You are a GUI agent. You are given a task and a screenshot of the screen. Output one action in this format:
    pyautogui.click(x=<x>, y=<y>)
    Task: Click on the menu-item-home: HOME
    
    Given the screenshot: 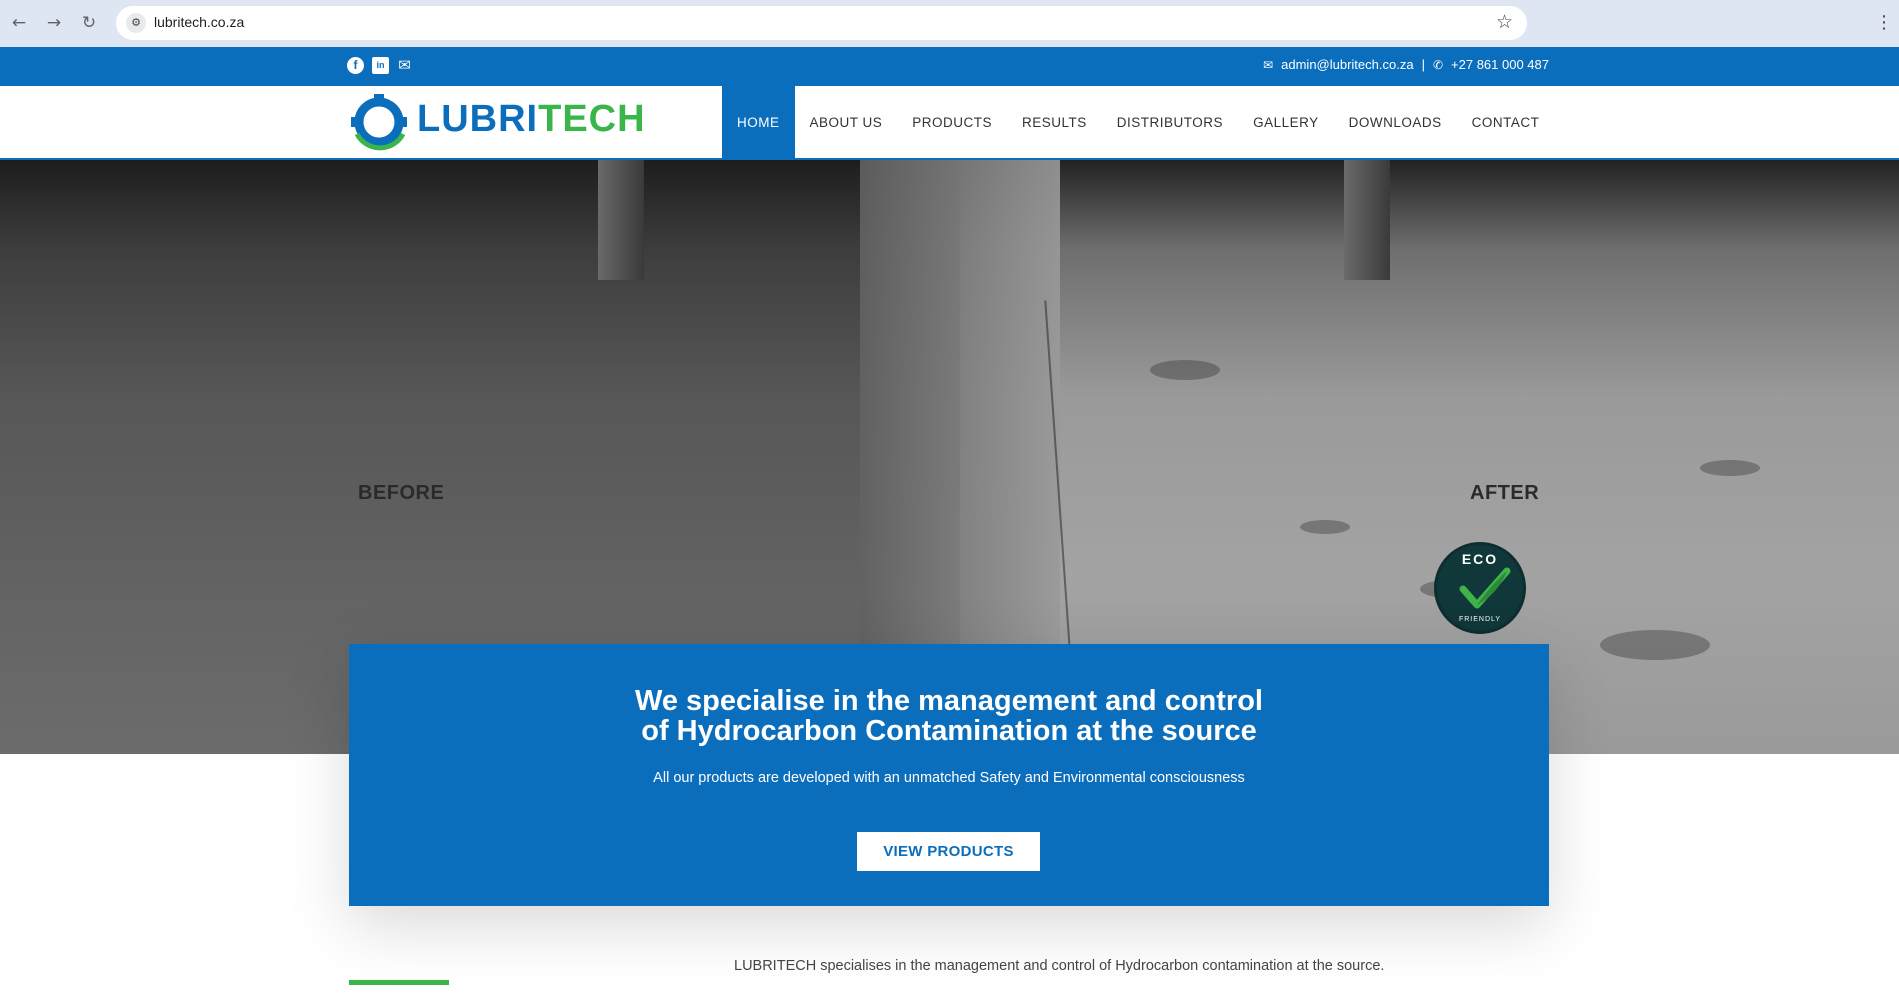 What is the action you would take?
    pyautogui.click(x=758, y=123)
    